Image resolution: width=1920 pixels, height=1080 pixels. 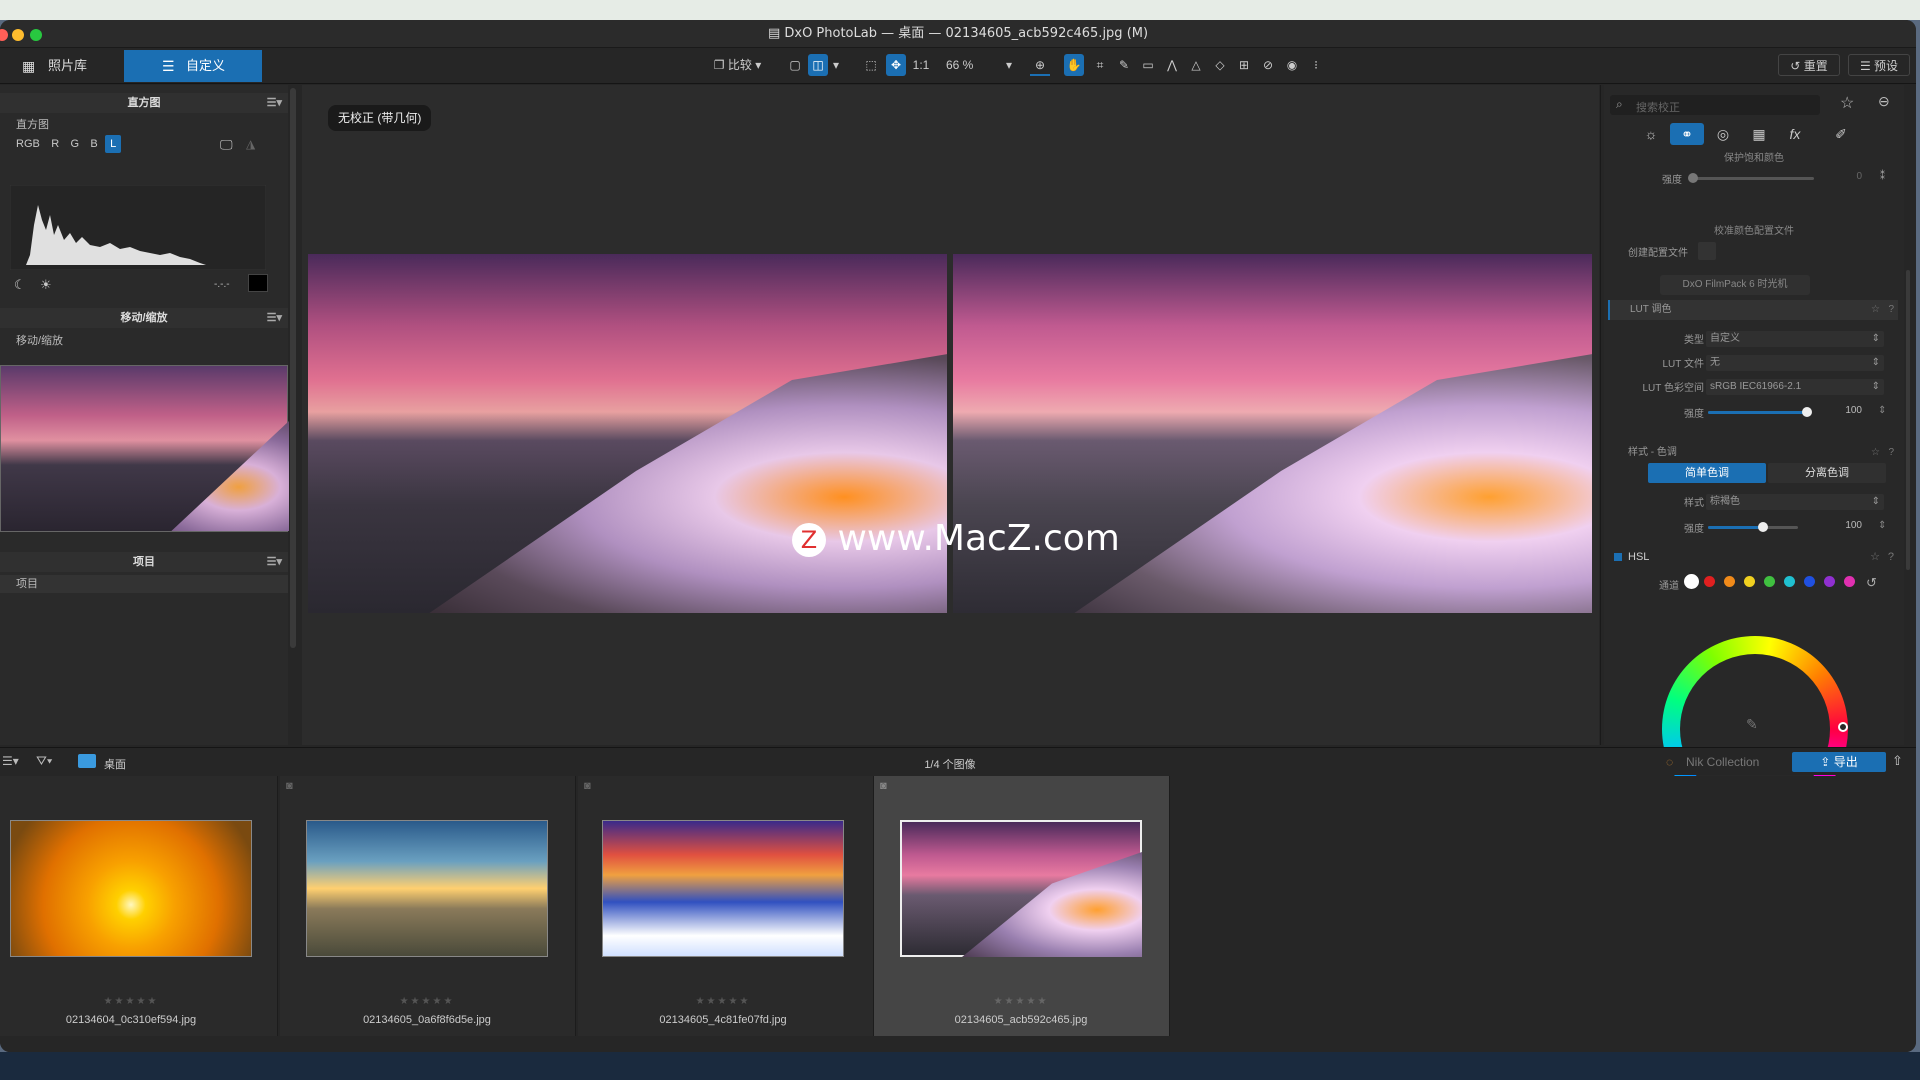 What do you see at coordinates (1709, 581) in the screenshot?
I see `hsl-channel-red` at bounding box center [1709, 581].